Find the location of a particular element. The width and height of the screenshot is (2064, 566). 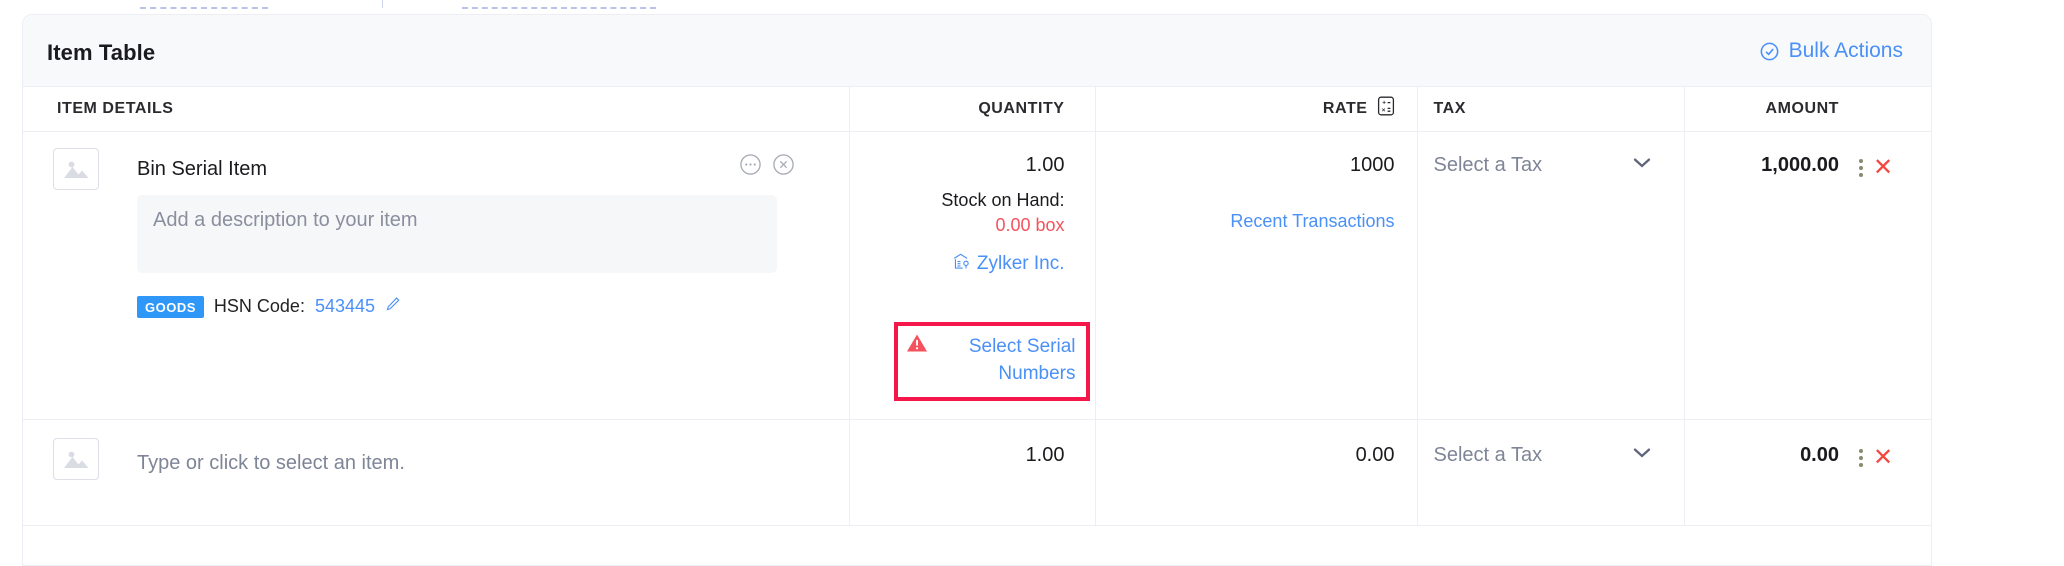

item-name: Bin Serial Item is located at coordinates (482, 163).